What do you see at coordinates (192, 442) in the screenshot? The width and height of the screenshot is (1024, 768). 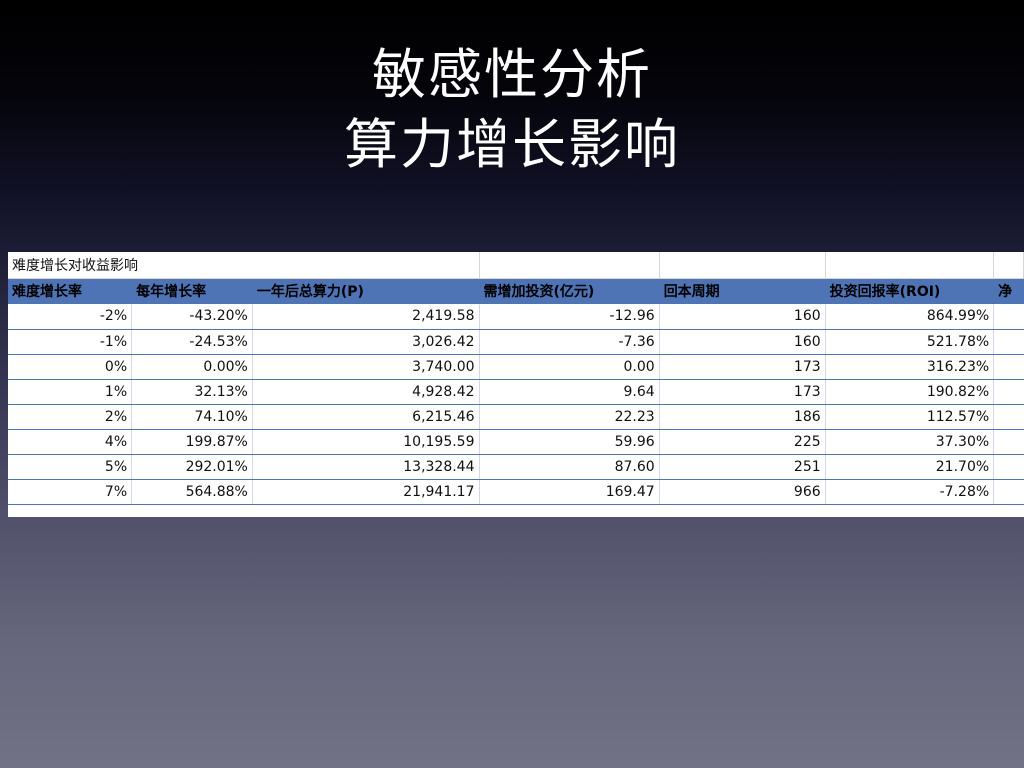 I see `table-cell: 199.87%` at bounding box center [192, 442].